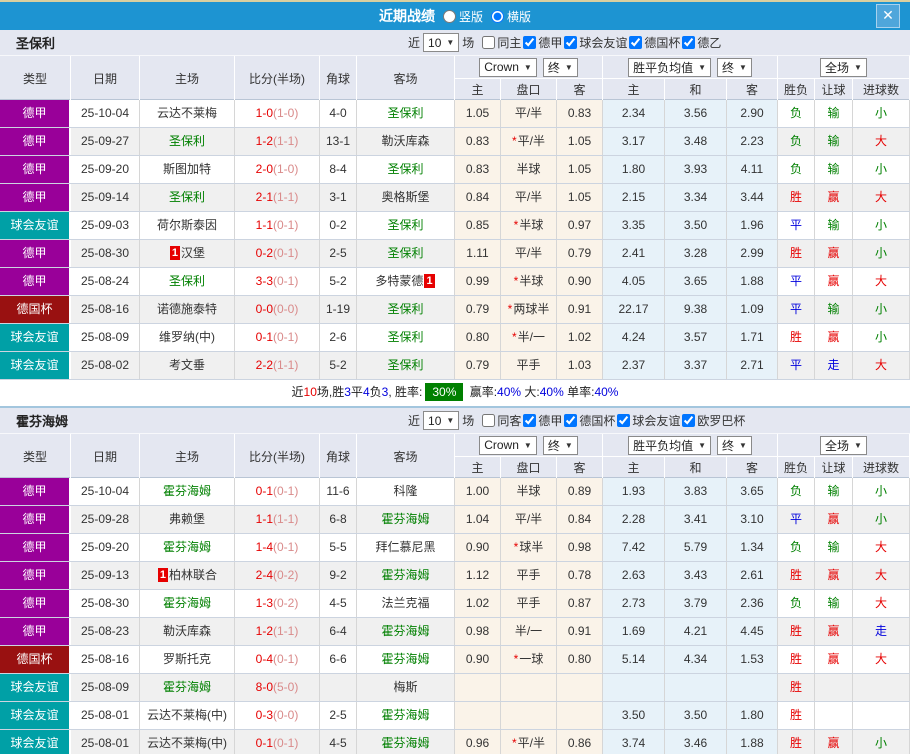  Describe the element at coordinates (509, 392) in the screenshot. I see `summary-text: 40%` at that location.